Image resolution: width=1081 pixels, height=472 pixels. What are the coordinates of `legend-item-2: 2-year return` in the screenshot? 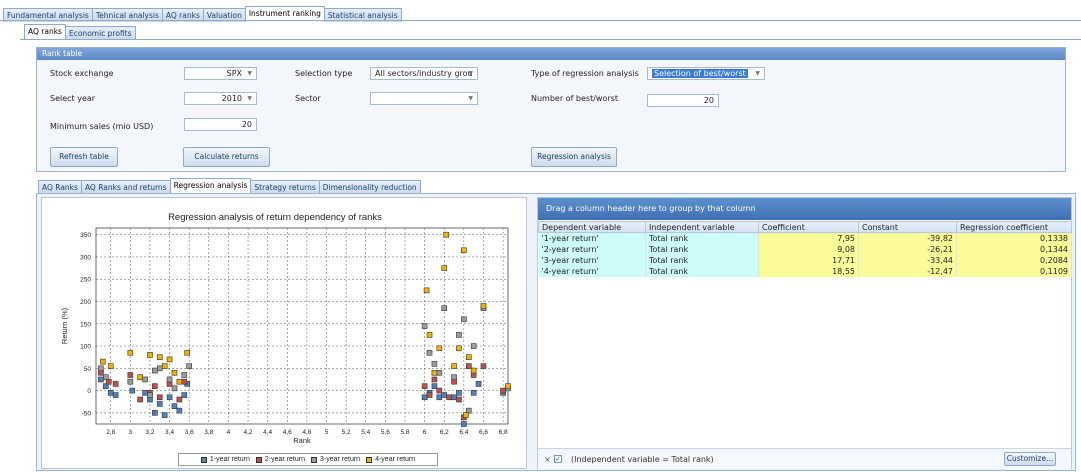 It's located at (280, 459).